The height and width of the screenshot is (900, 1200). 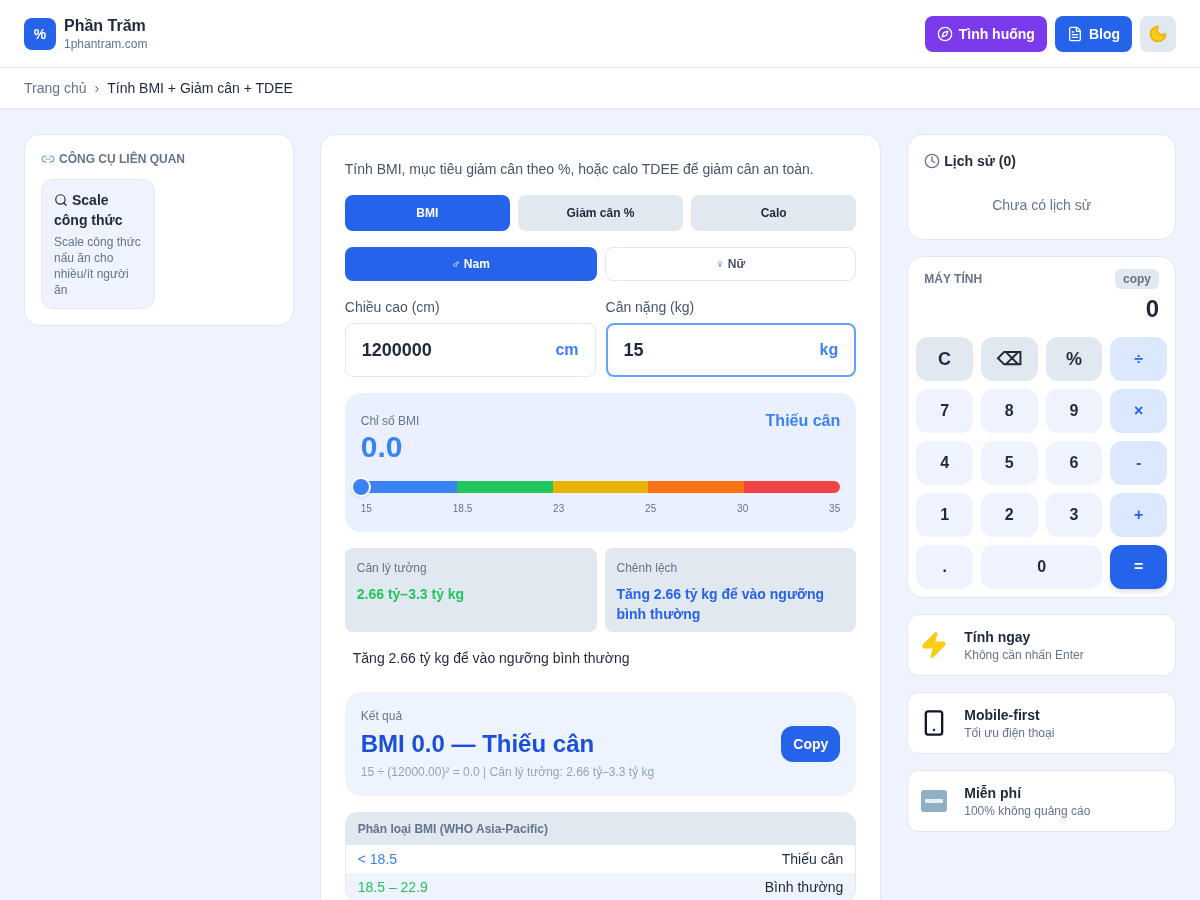 What do you see at coordinates (647, 568) in the screenshot?
I see `stat-label: Chênh lệch` at bounding box center [647, 568].